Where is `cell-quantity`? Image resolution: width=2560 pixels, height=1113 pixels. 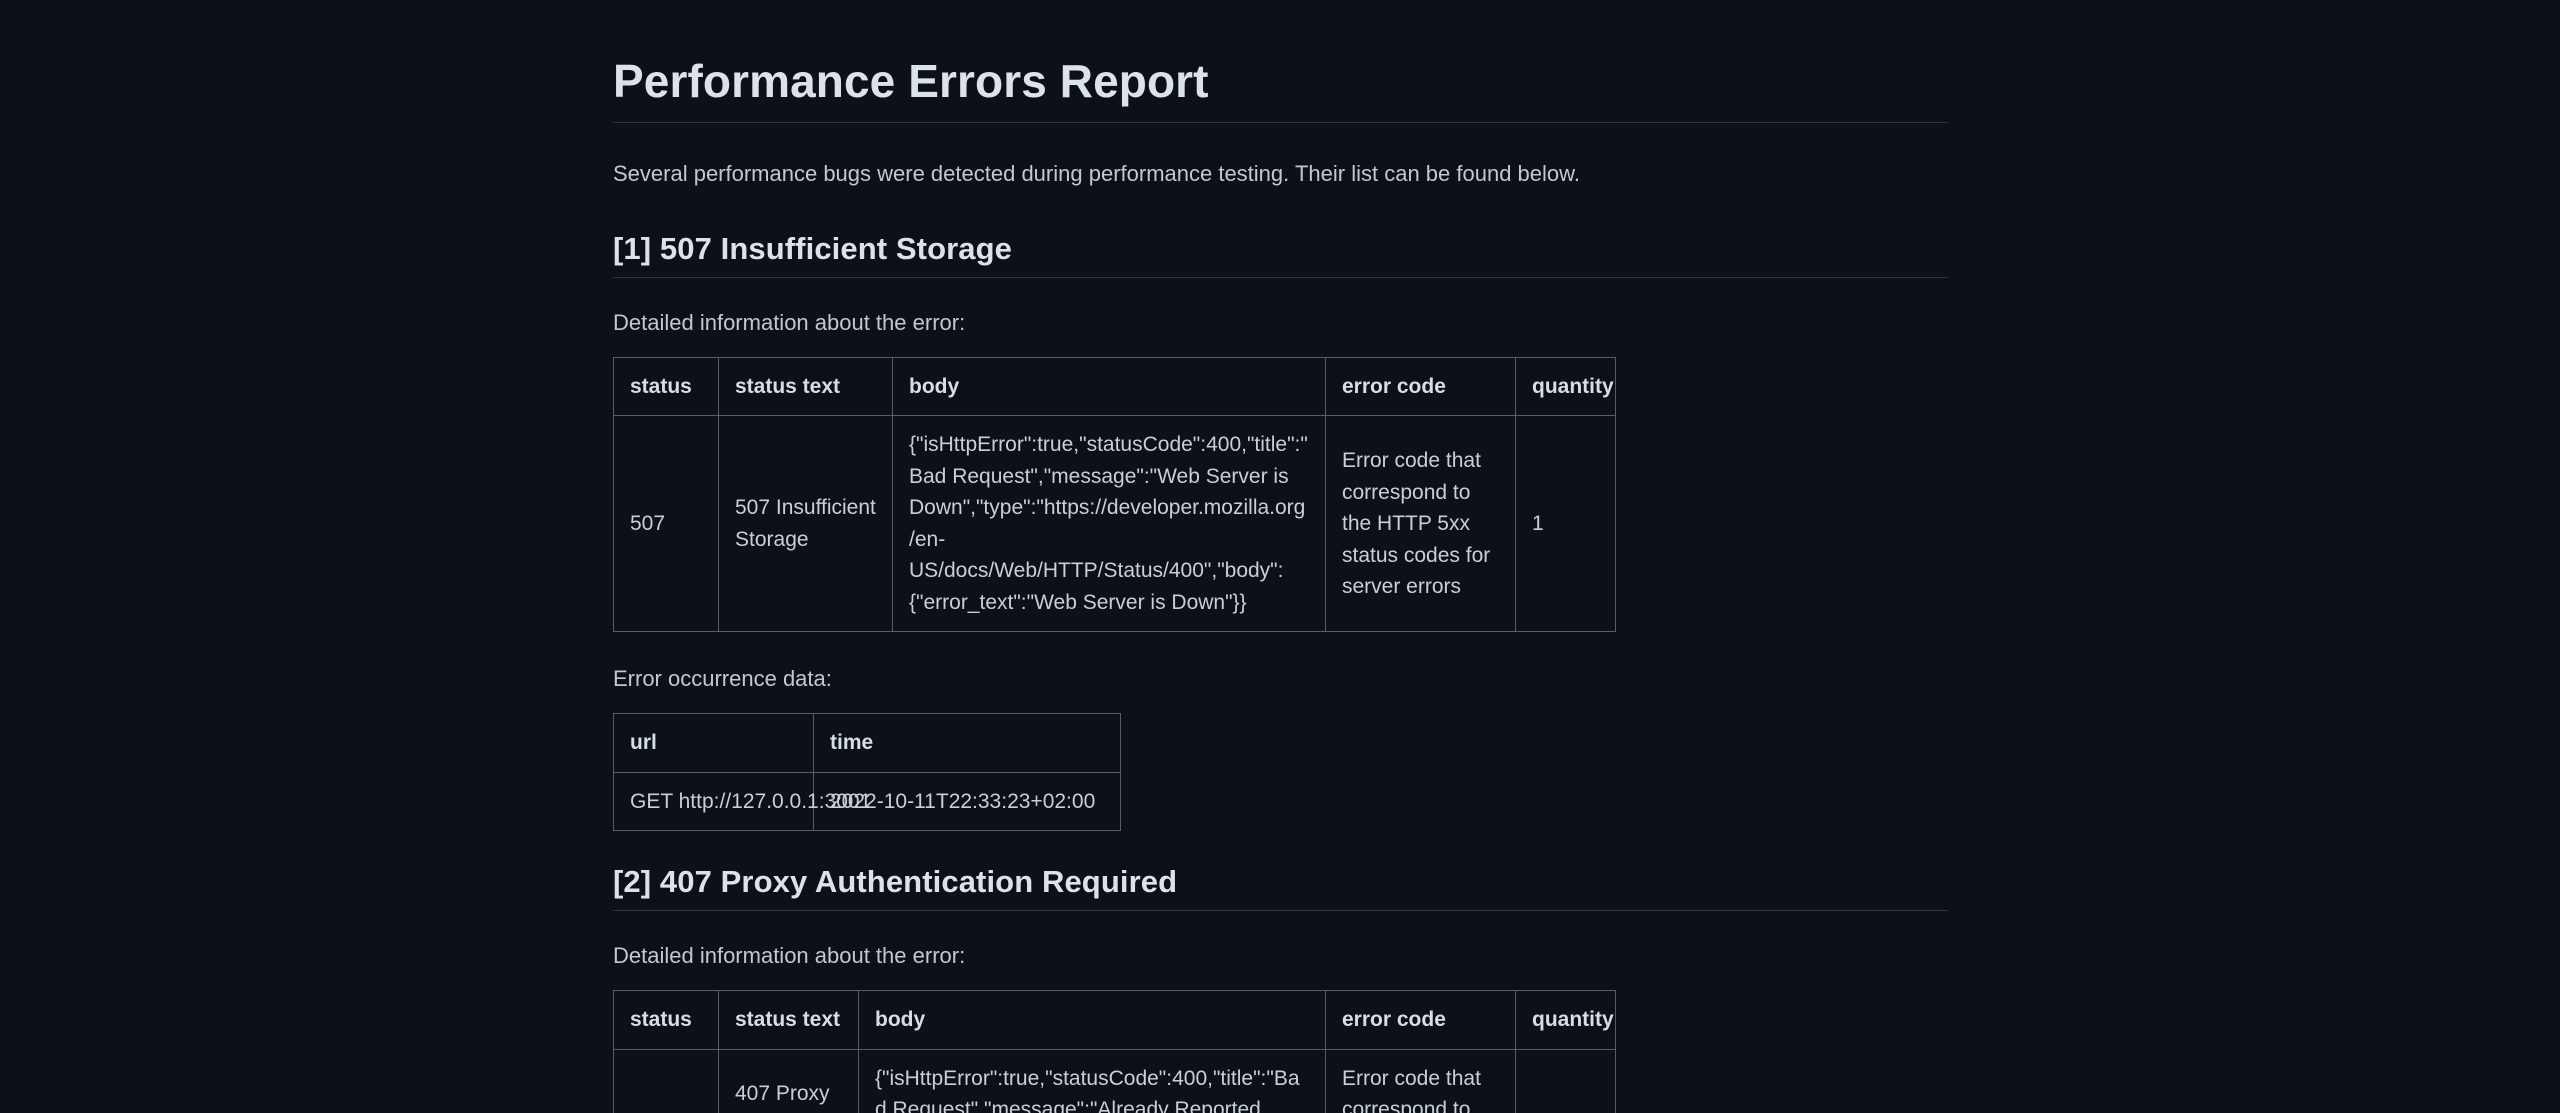
cell-quantity is located at coordinates (1565, 1080).